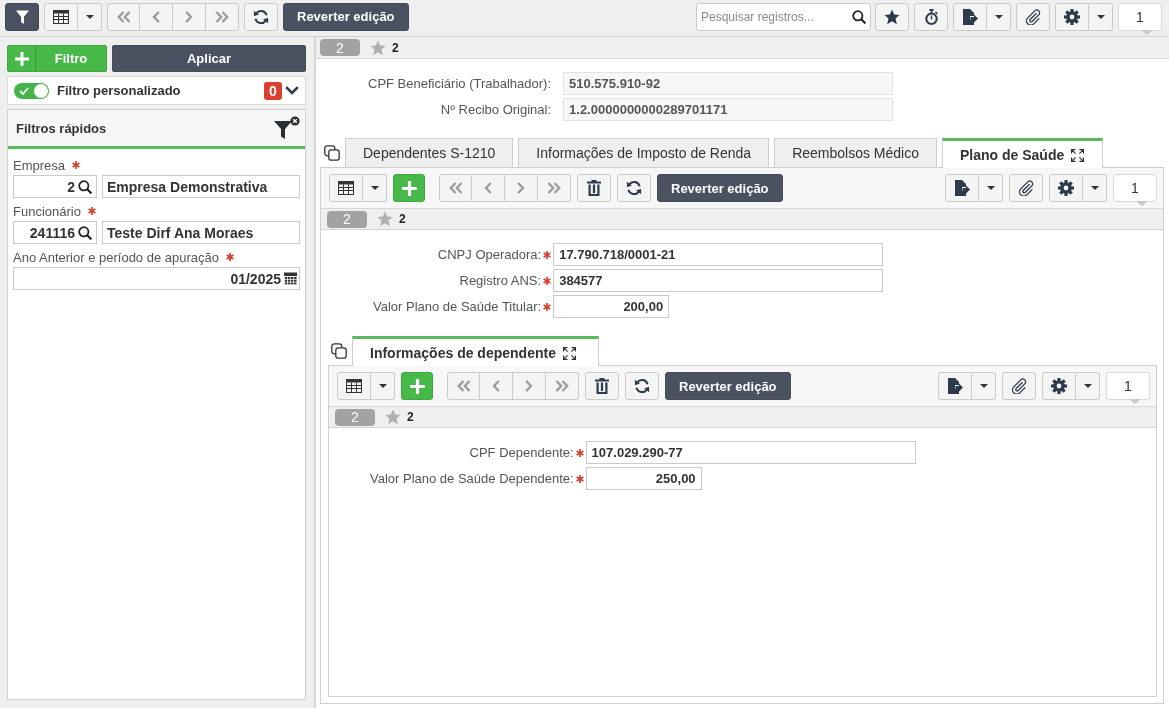 This screenshot has width=1169, height=708. Describe the element at coordinates (611, 306) in the screenshot. I see `amount-field: 200,00` at that location.